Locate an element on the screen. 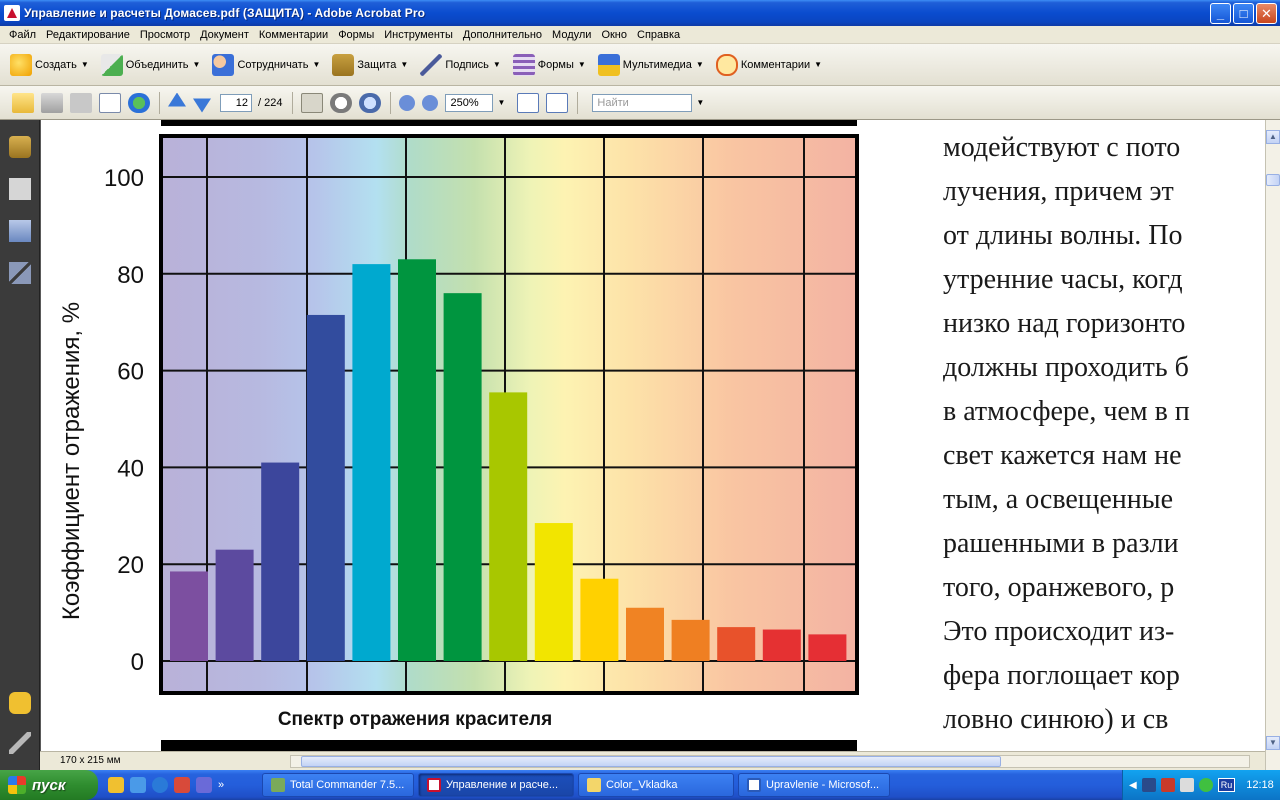 This screenshot has height=800, width=1280. previous-page-icon is located at coordinates (177, 99).